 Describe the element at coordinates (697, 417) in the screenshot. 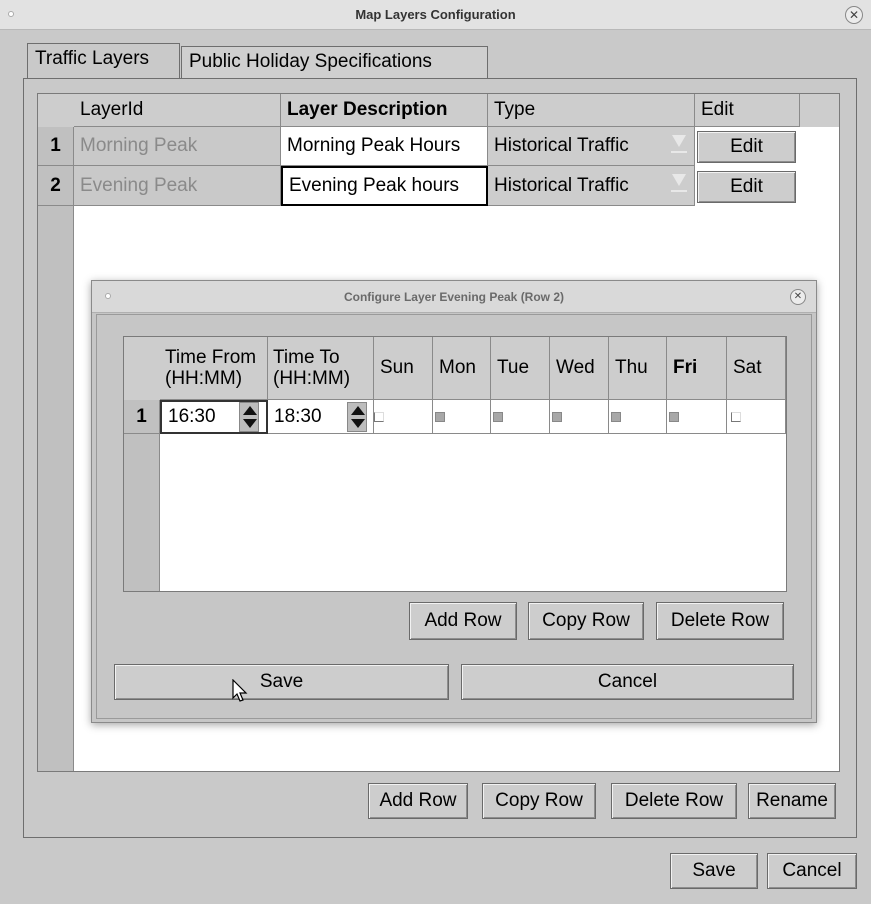

I see `fri-cell` at that location.